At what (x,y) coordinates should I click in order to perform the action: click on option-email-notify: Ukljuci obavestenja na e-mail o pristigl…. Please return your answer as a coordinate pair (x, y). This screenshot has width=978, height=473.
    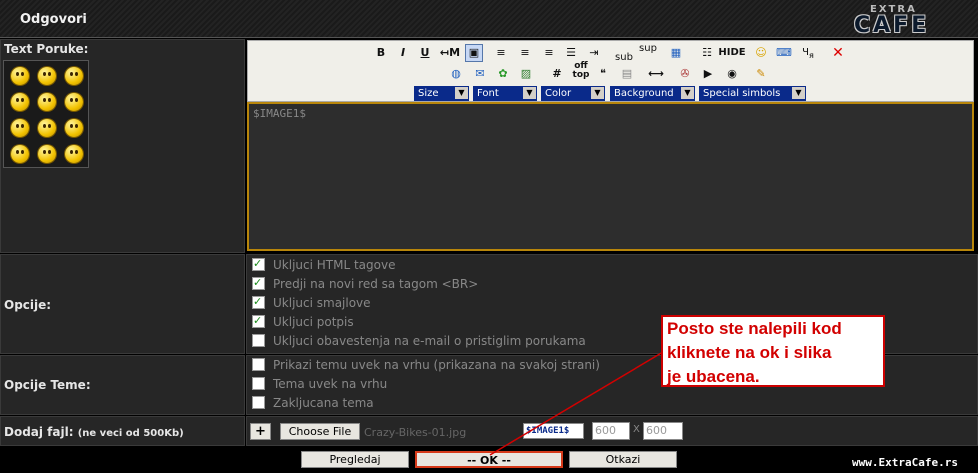
    Looking at the image, I should click on (419, 341).